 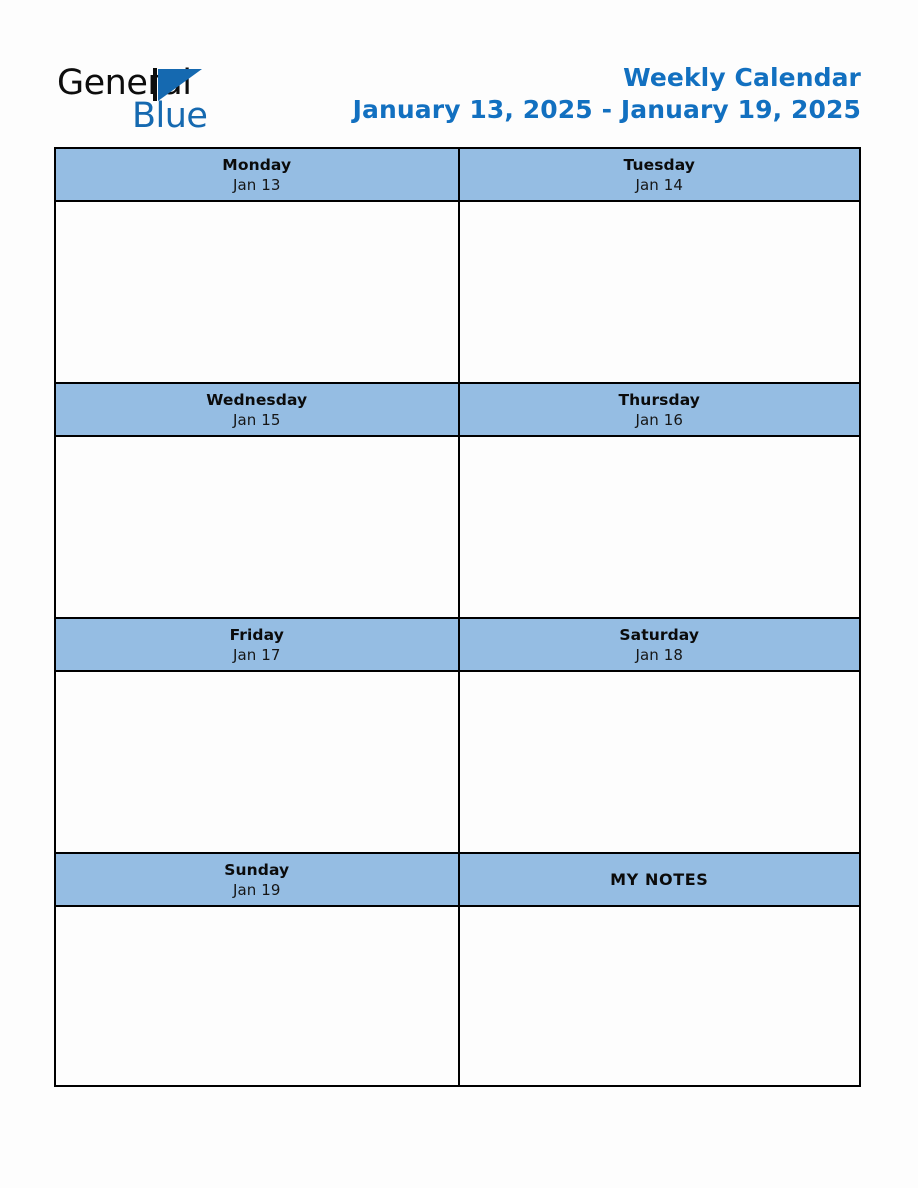 What do you see at coordinates (257, 164) in the screenshot?
I see `day-name-label: Monday` at bounding box center [257, 164].